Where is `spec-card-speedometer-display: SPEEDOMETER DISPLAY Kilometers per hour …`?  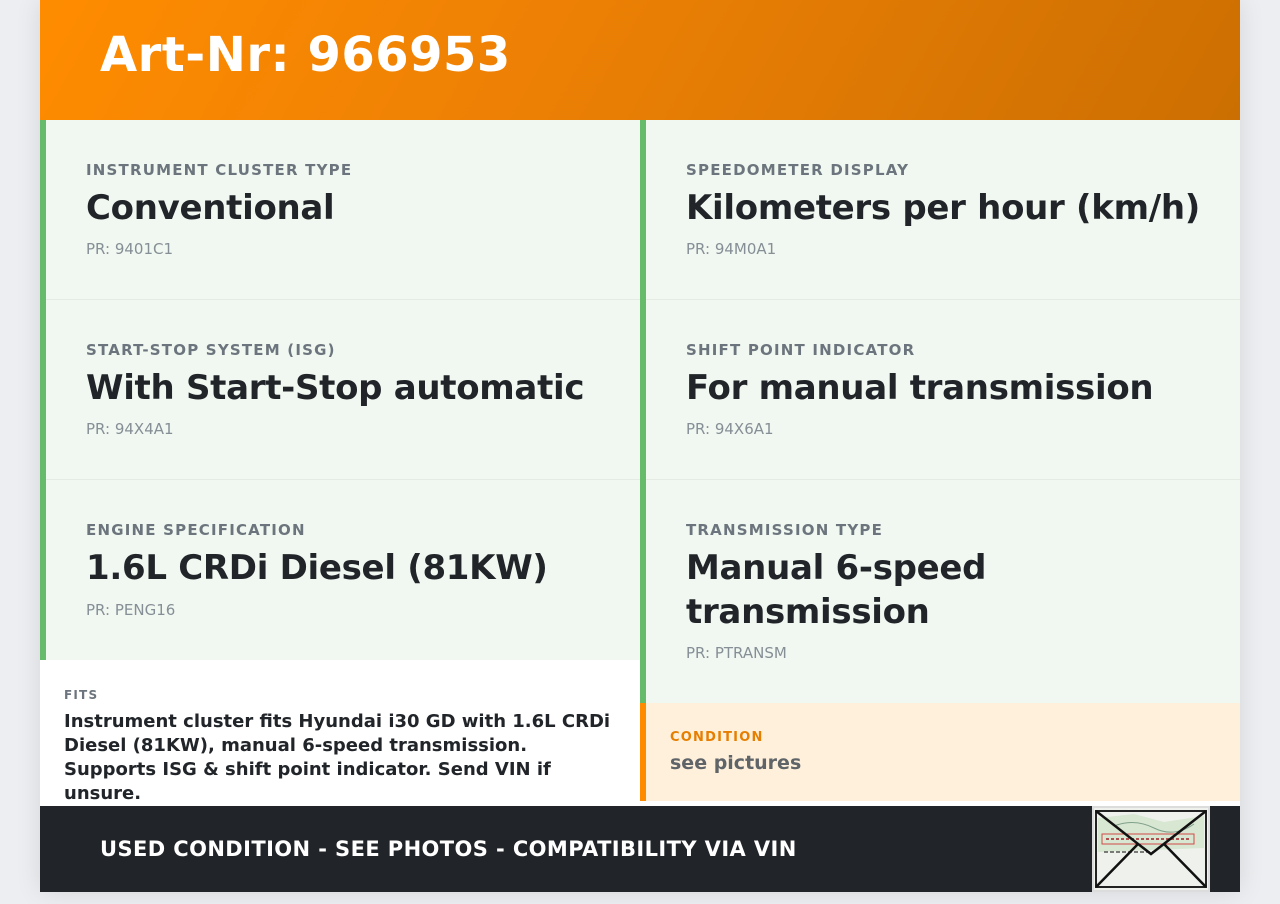 spec-card-speedometer-display: SPEEDOMETER DISPLAY Kilometers per hour … is located at coordinates (940, 210).